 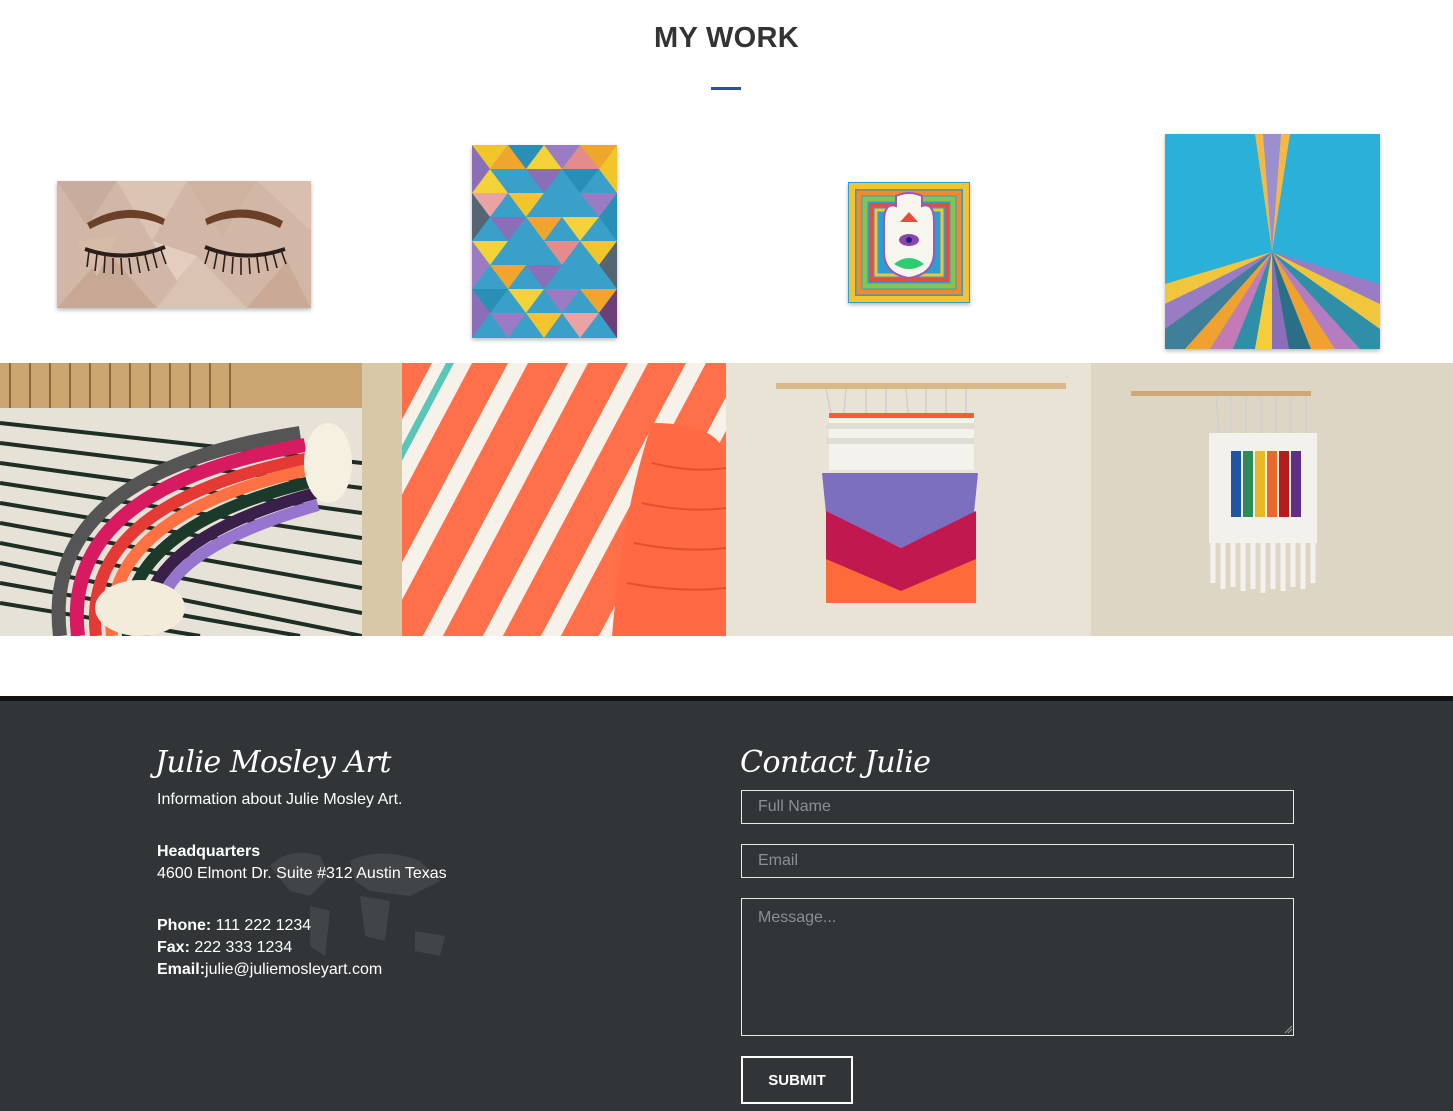 I want to click on phone-line: Phone: 111 222 1234, so click(x=234, y=926).